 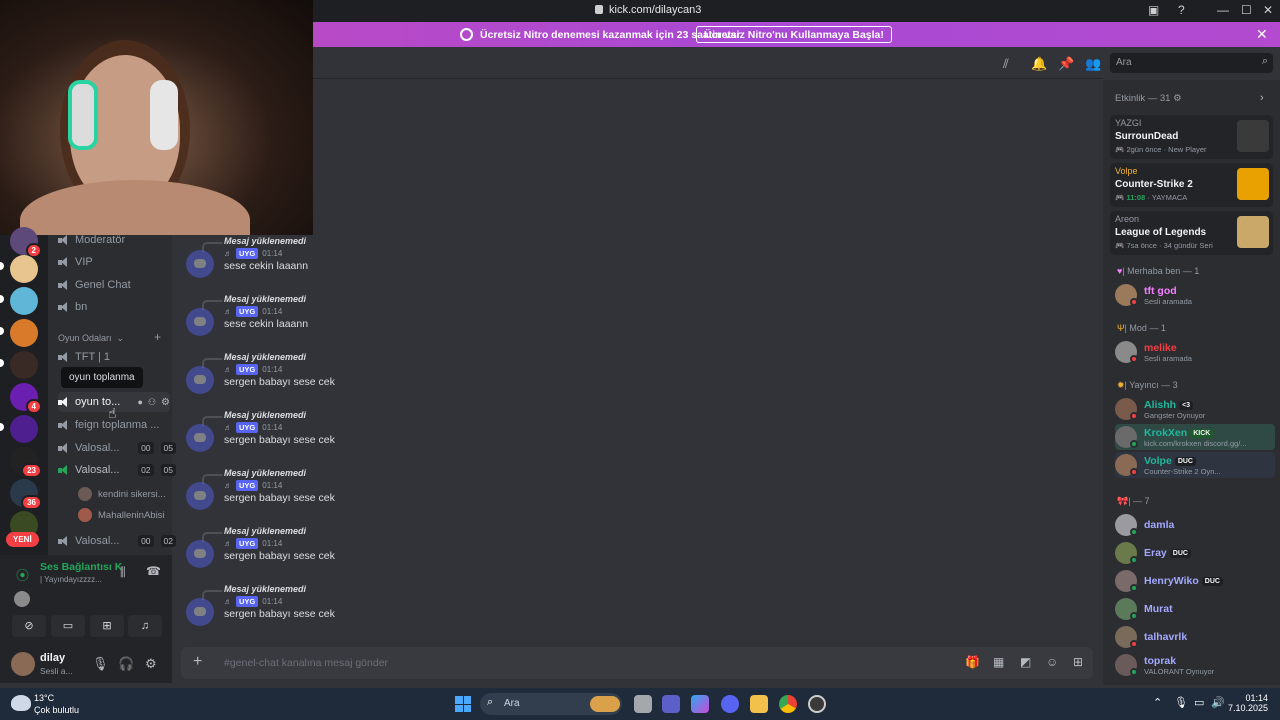 I want to click on noise-suppression-icon: ⫼, so click(x=123, y=572).